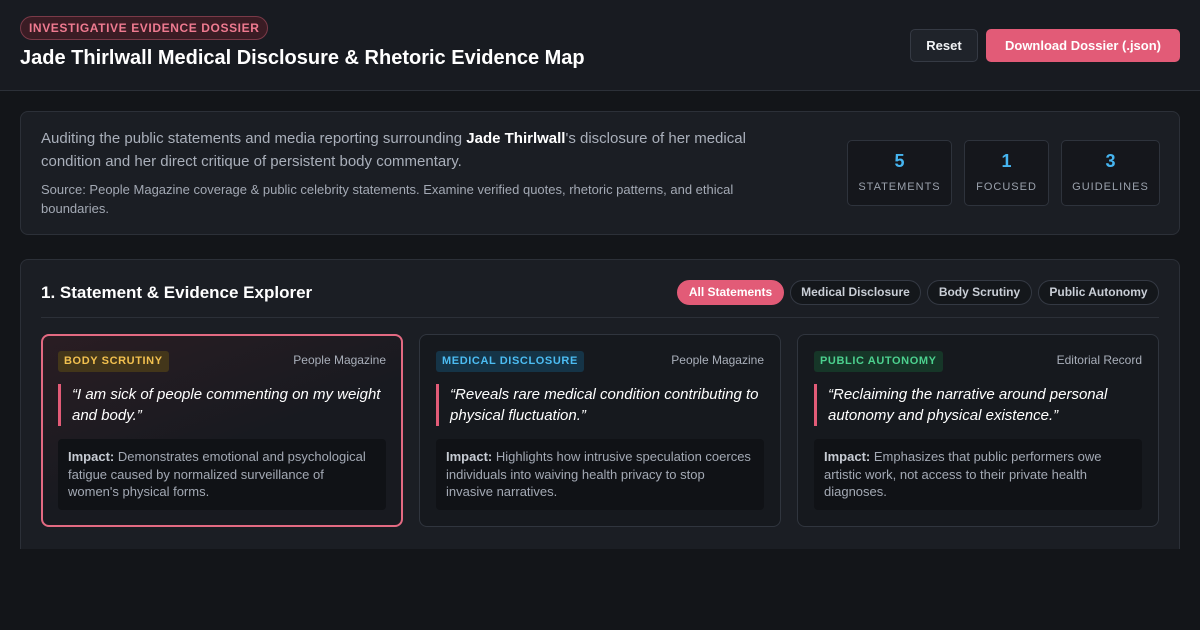 The height and width of the screenshot is (630, 1200). I want to click on card-source: Editorial Record, so click(1099, 360).